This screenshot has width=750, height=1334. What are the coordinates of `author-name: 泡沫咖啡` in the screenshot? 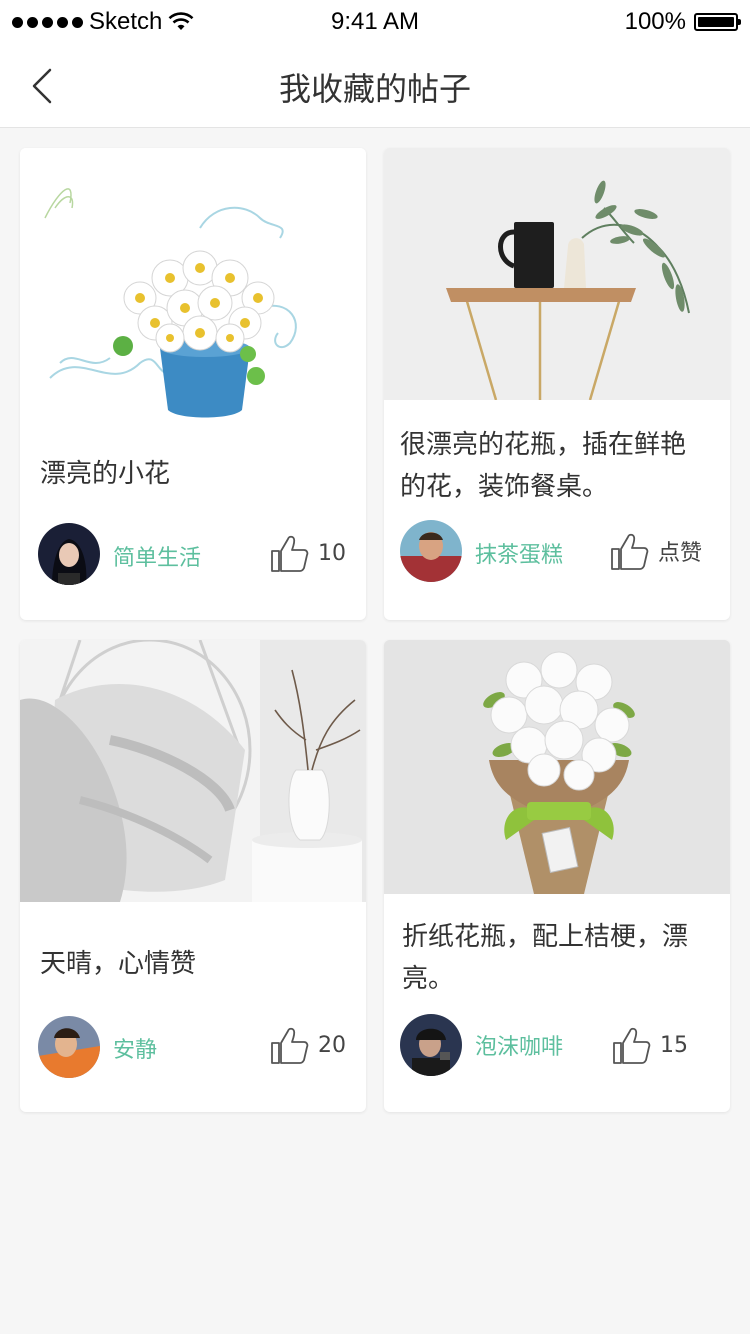 It's located at (519, 1045).